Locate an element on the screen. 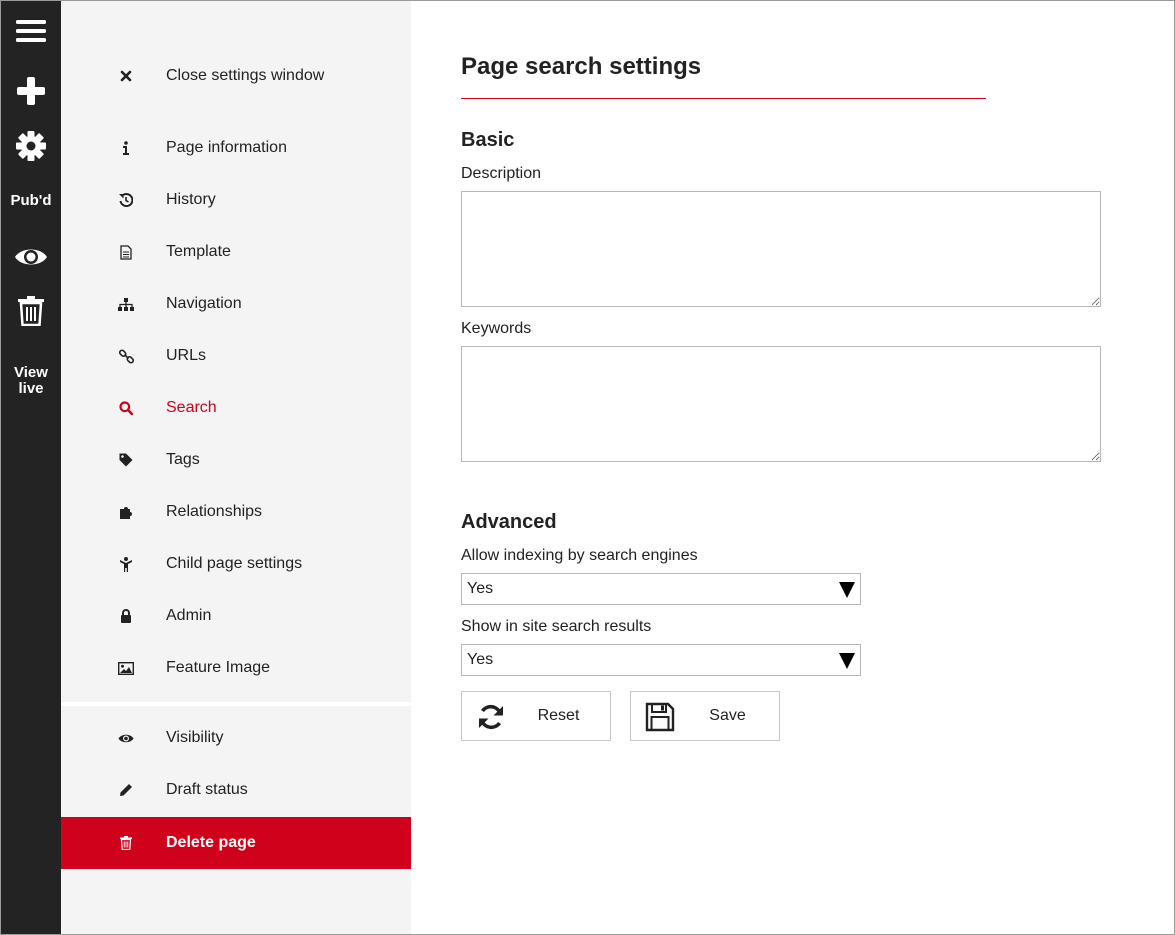 Image resolution: width=1175 pixels, height=935 pixels. sidebar-item-draft-status: Draft status is located at coordinates (236, 790).